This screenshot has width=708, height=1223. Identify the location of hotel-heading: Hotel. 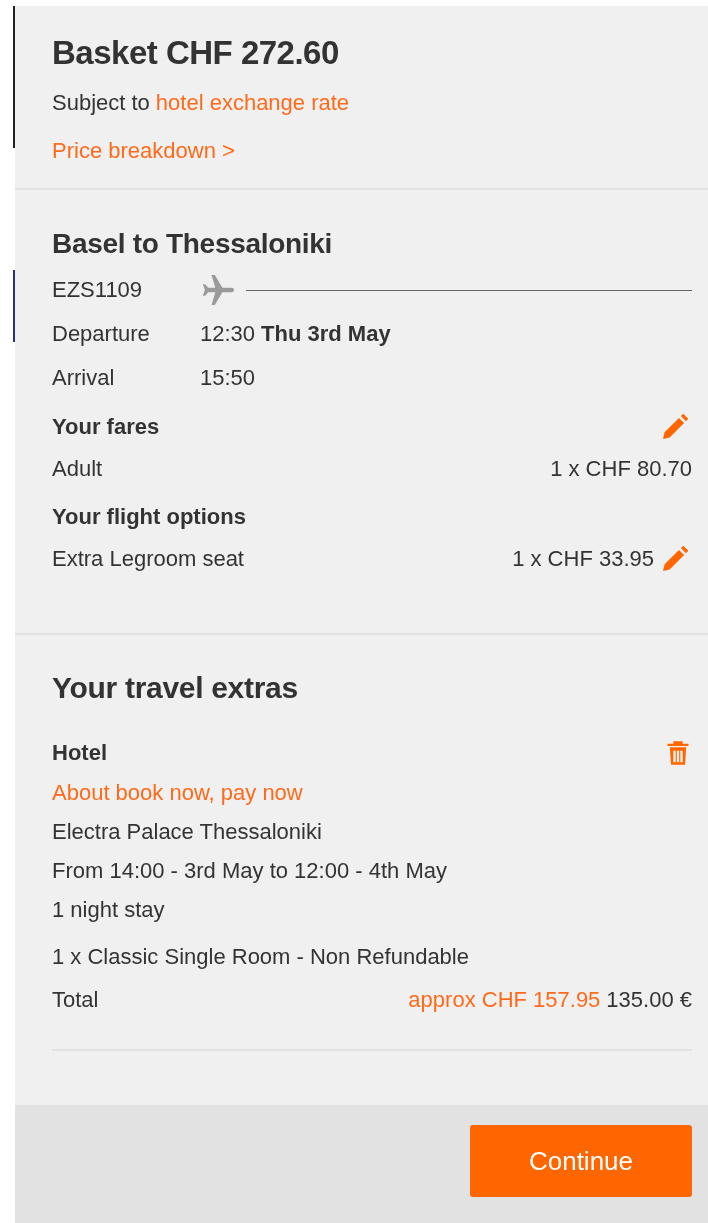
(79, 753).